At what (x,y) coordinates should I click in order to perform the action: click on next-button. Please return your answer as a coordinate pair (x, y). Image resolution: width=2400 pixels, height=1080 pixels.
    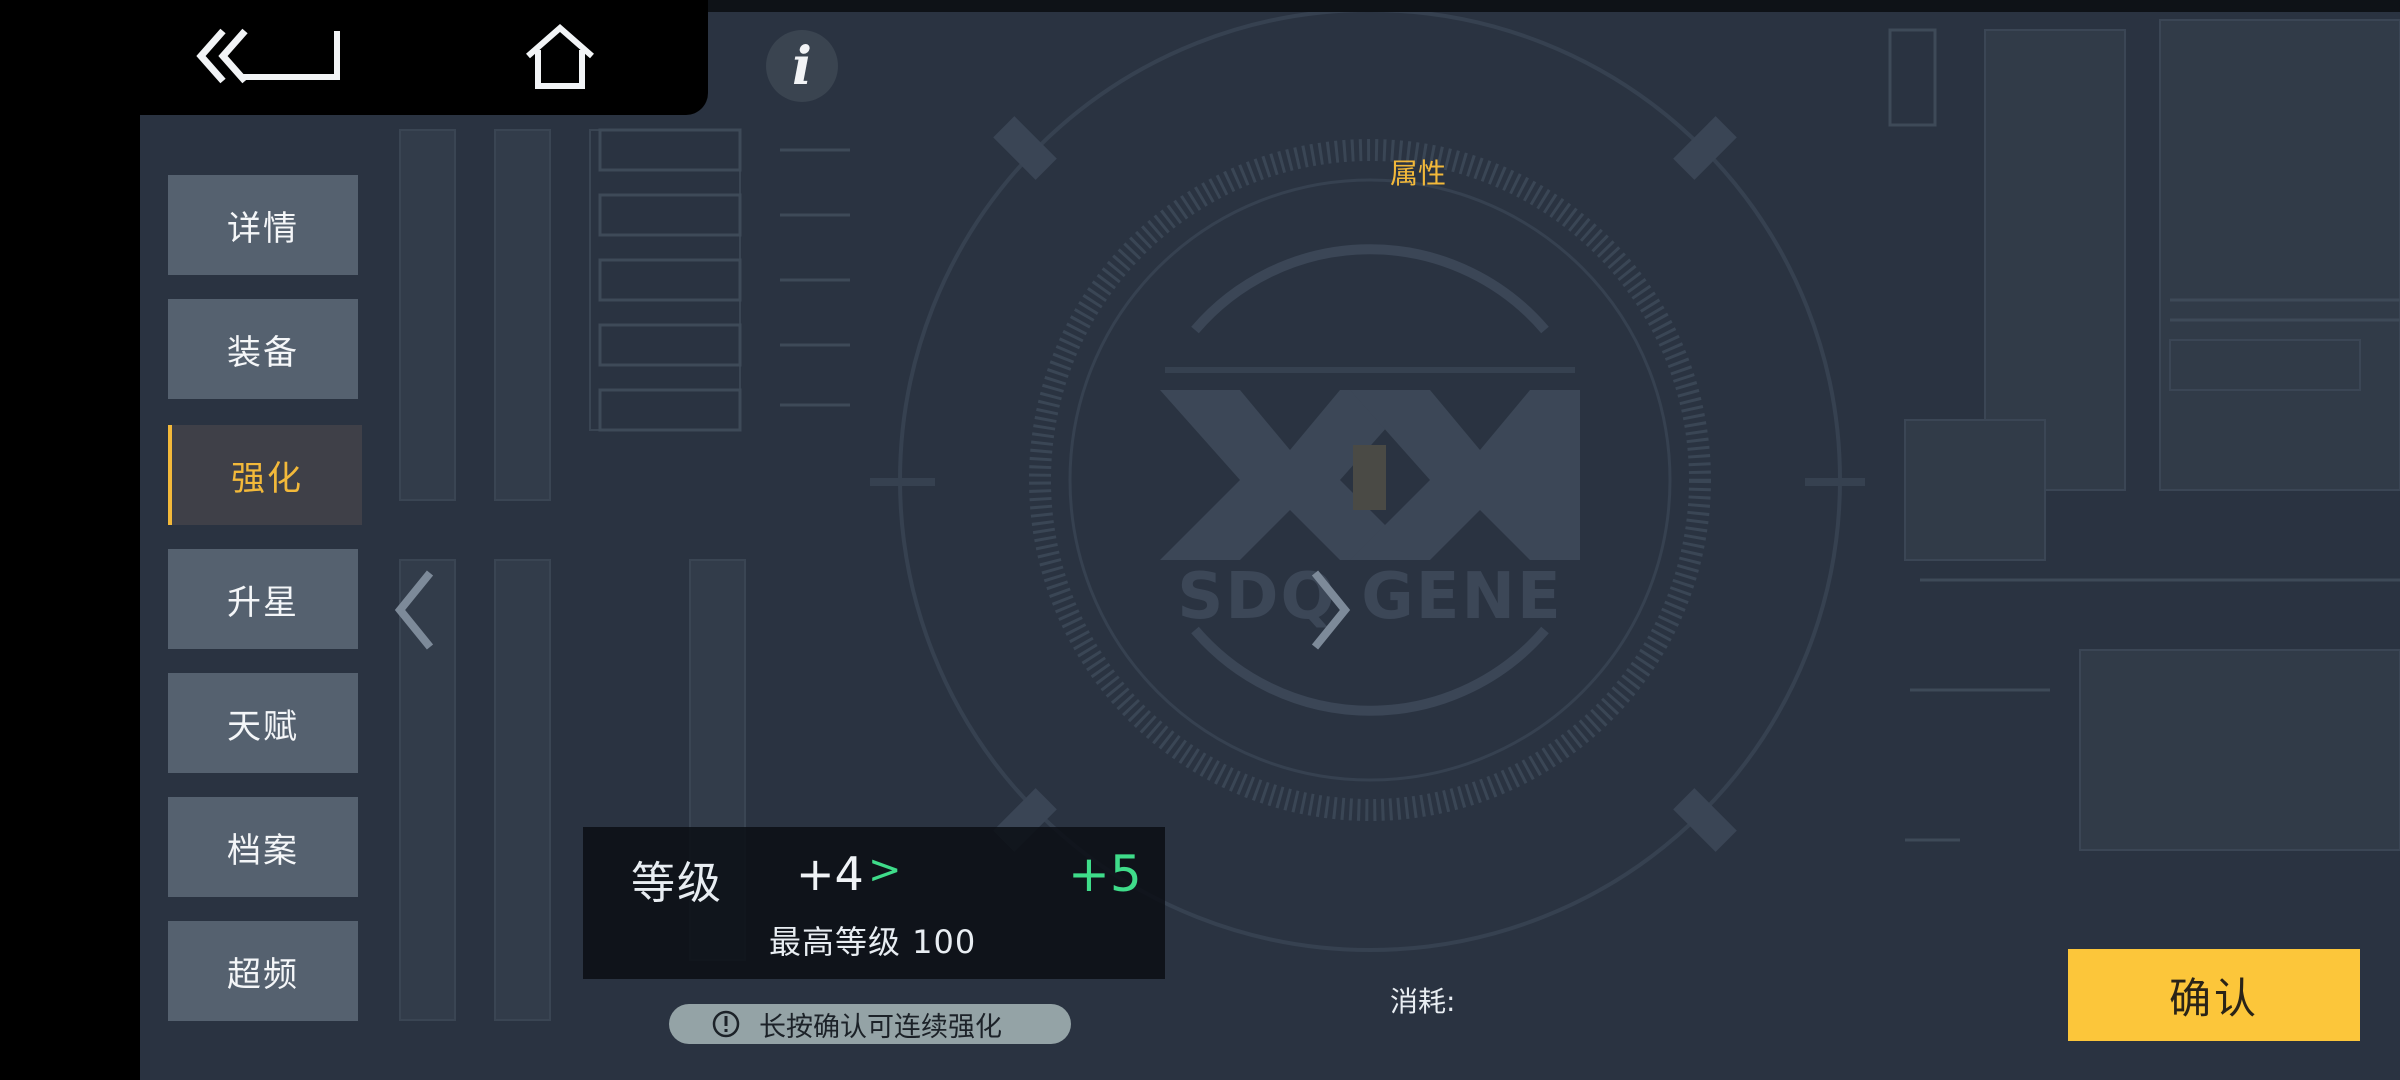
    Looking at the image, I should click on (1330, 610).